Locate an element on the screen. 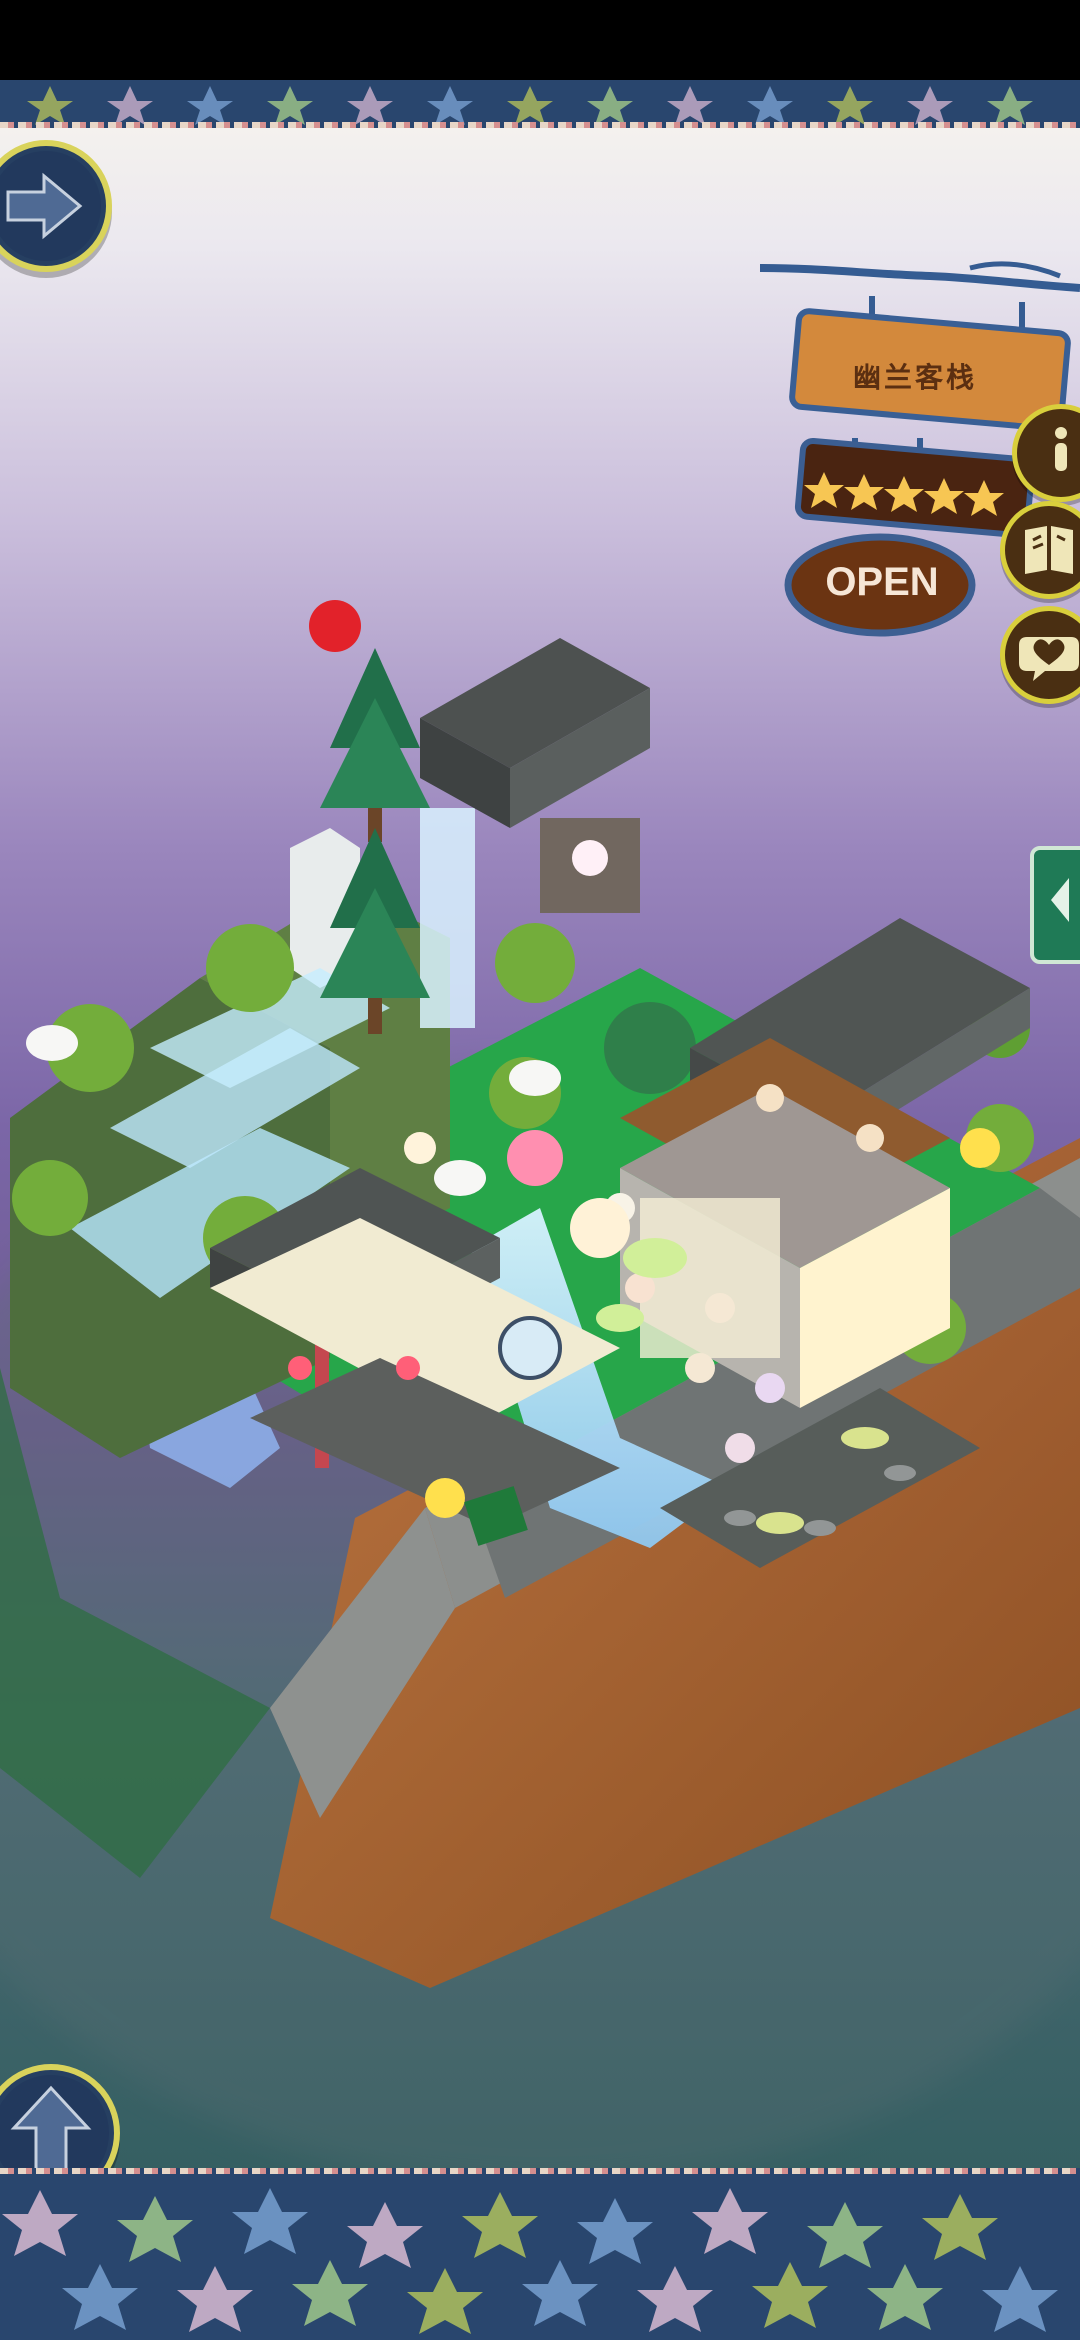 The height and width of the screenshot is (2340, 1080). book-button is located at coordinates (1040, 550).